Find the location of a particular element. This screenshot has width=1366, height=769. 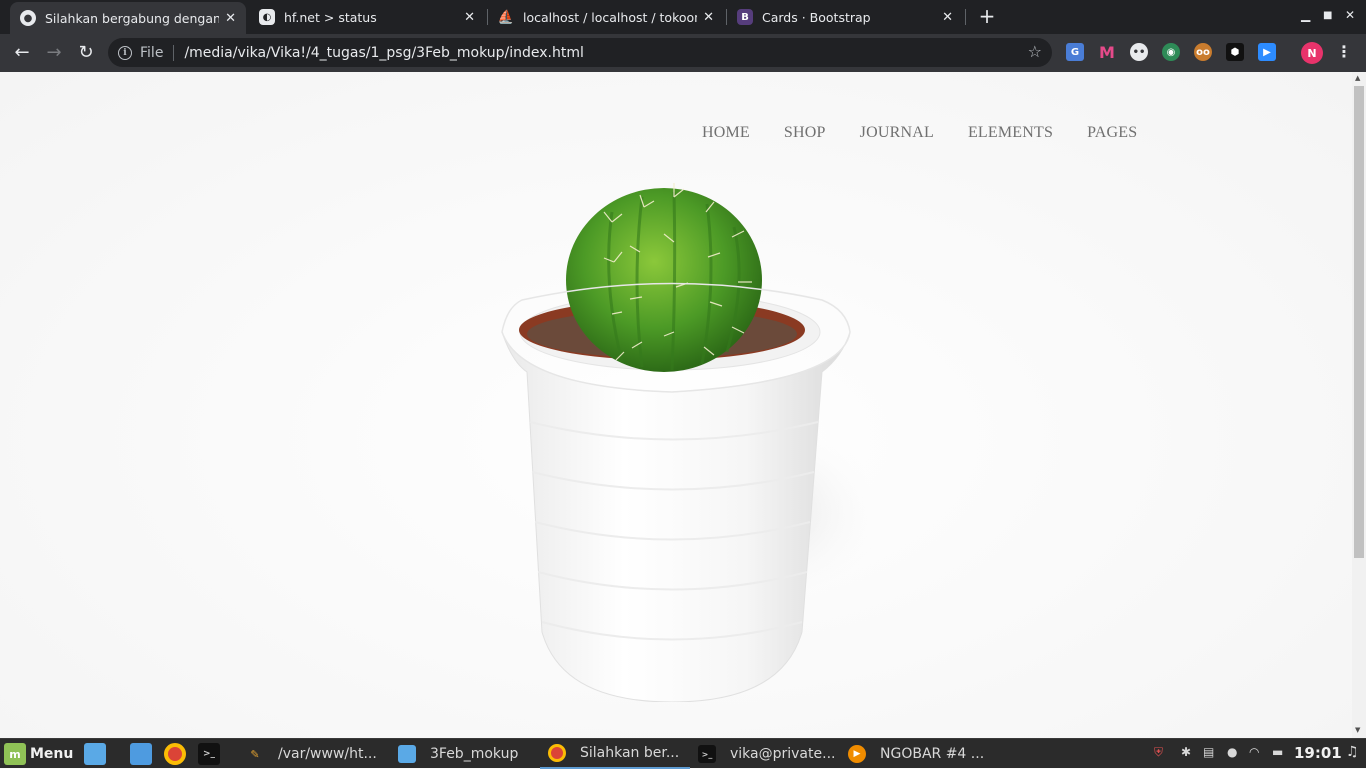

tab-silahkan: ● Silahkan bergabung dengan ka ✕ is located at coordinates (128, 18).